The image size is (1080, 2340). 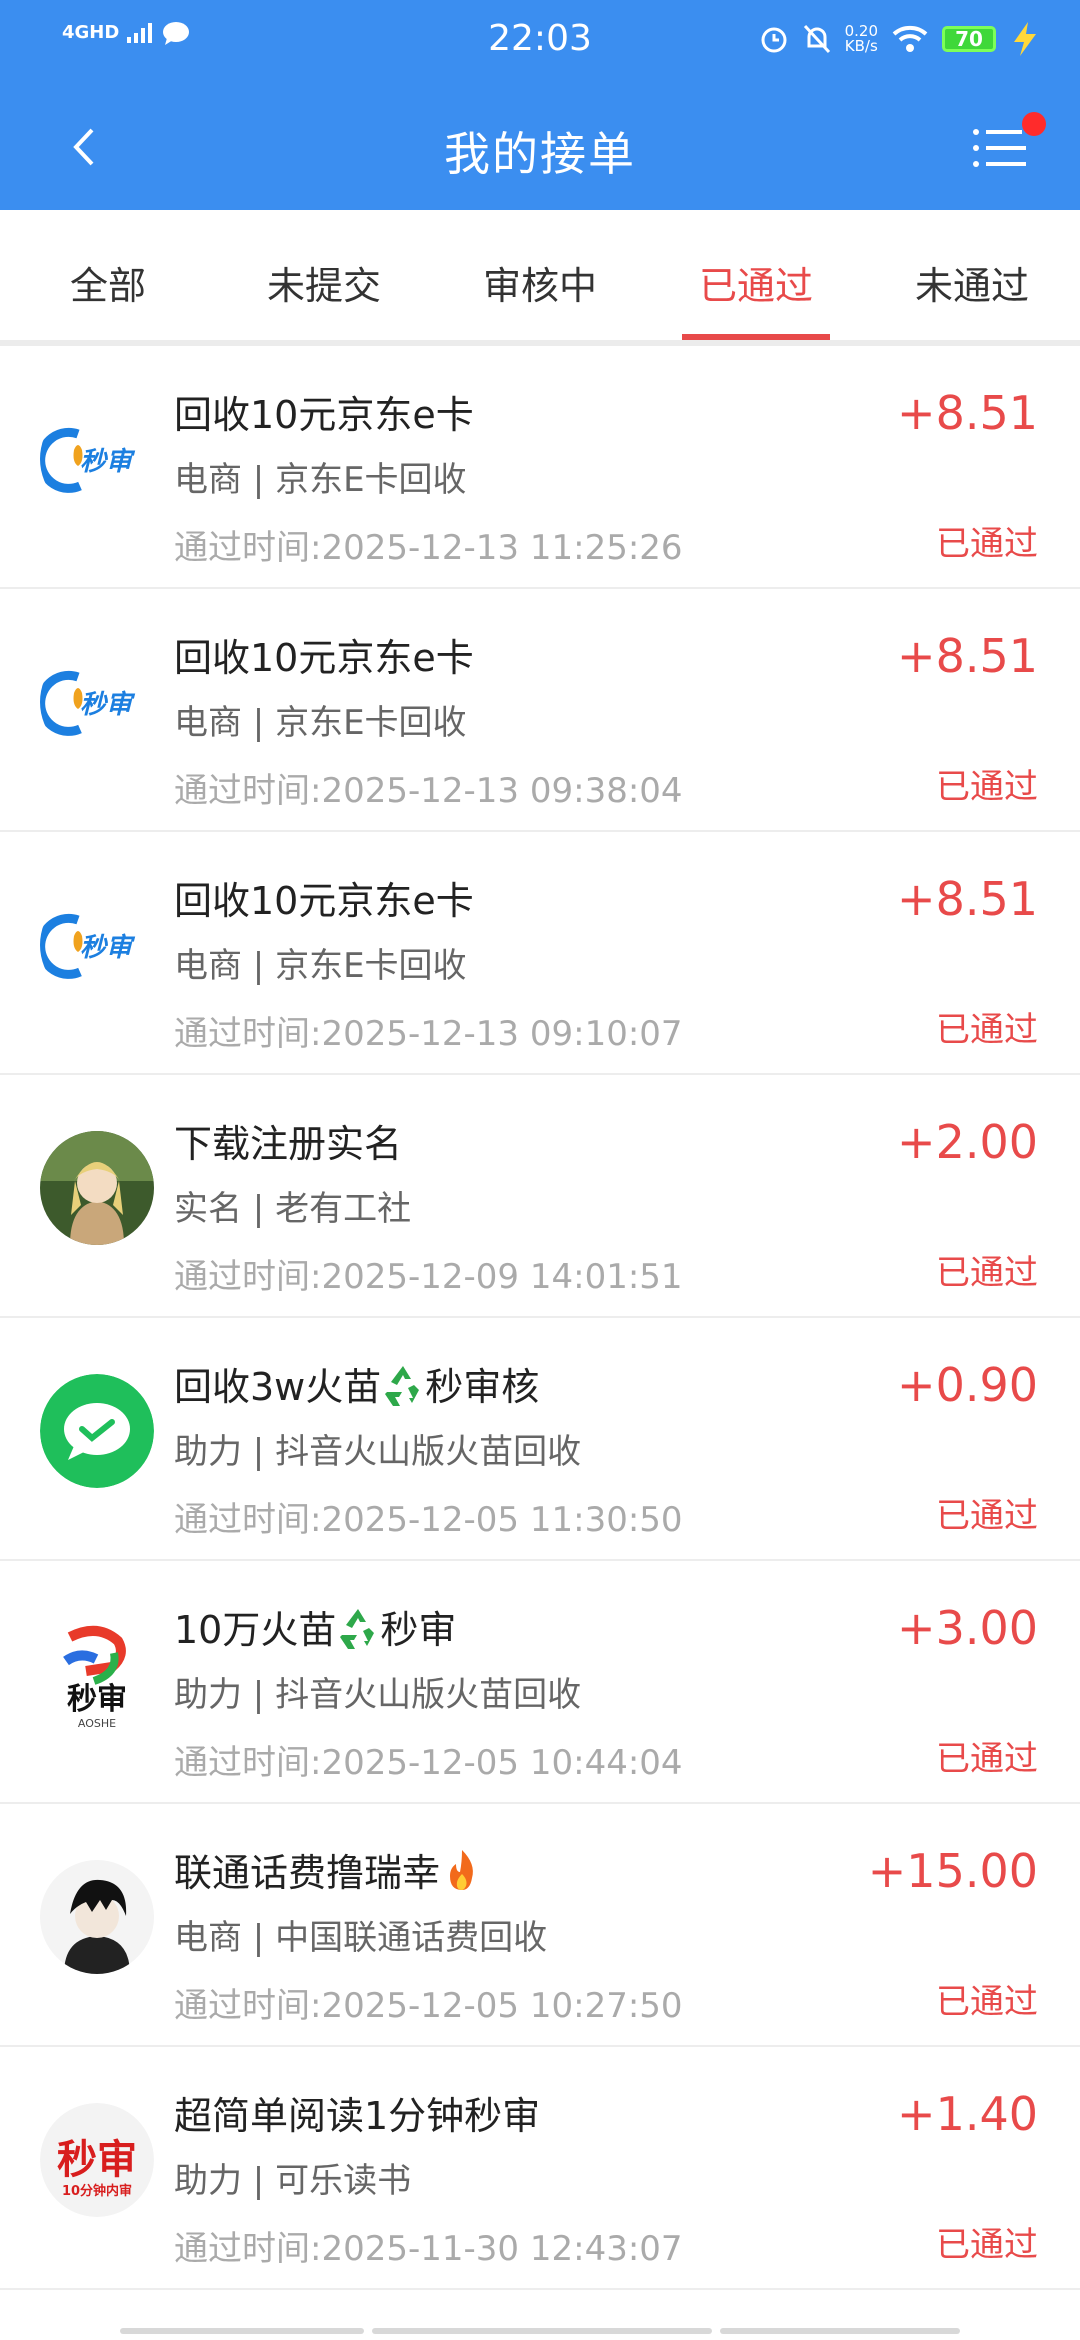 What do you see at coordinates (967, 1142) in the screenshot?
I see `order-amount: +2.00` at bounding box center [967, 1142].